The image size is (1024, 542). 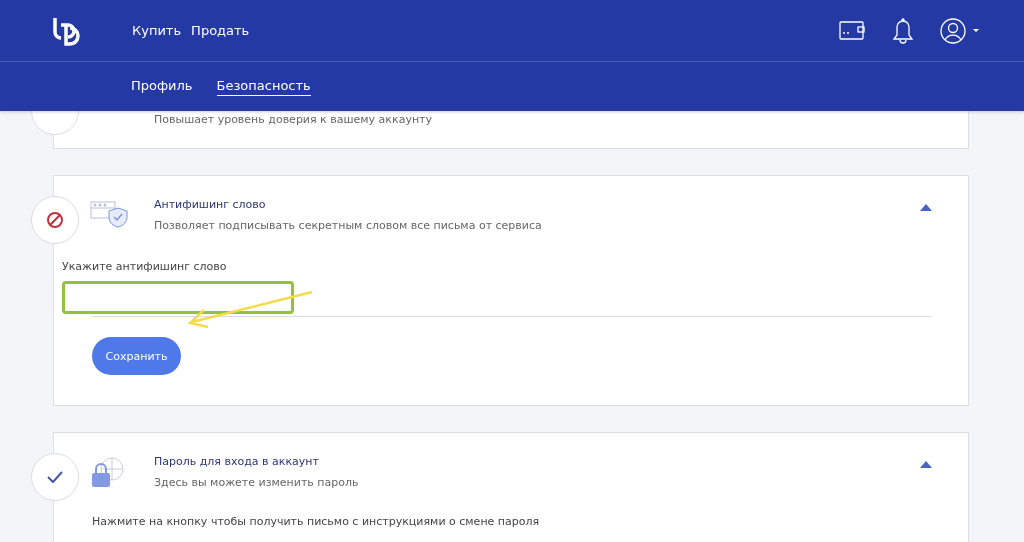 What do you see at coordinates (55, 220) in the screenshot?
I see `blocked-icon` at bounding box center [55, 220].